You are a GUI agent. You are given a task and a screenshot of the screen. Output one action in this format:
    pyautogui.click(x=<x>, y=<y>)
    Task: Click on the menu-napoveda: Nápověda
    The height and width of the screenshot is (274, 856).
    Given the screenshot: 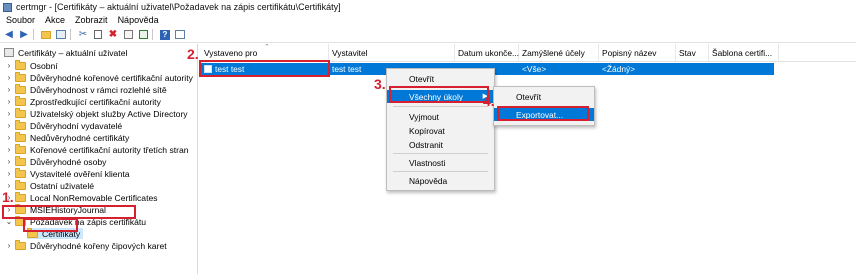 What is the action you would take?
    pyautogui.click(x=138, y=20)
    